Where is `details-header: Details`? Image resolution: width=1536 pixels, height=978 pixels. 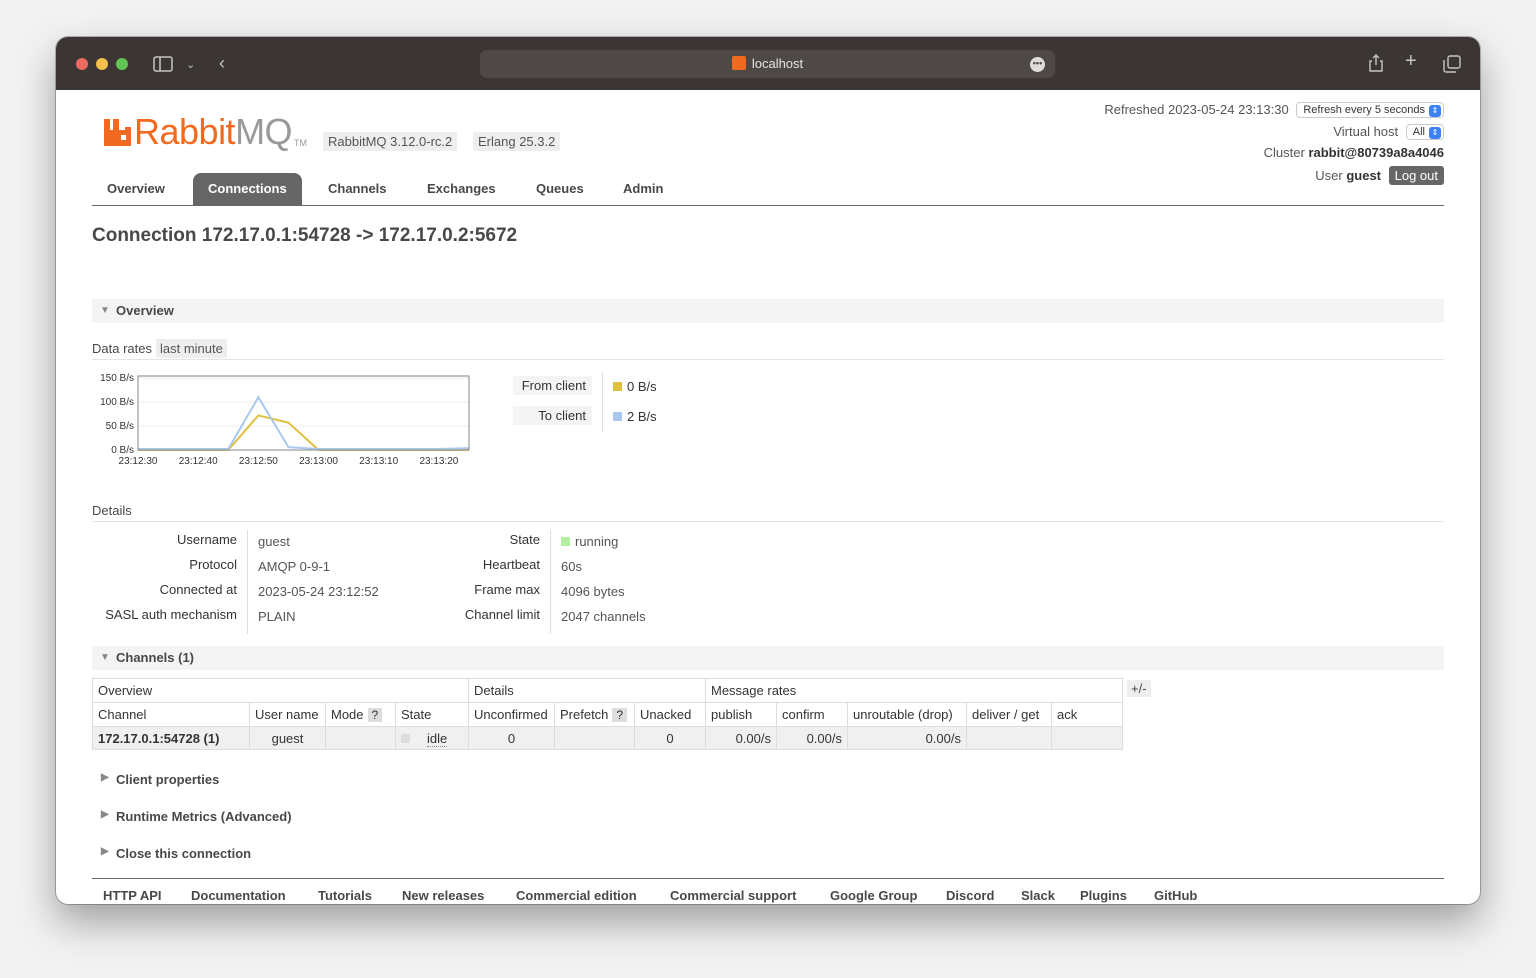 details-header: Details is located at coordinates (768, 512).